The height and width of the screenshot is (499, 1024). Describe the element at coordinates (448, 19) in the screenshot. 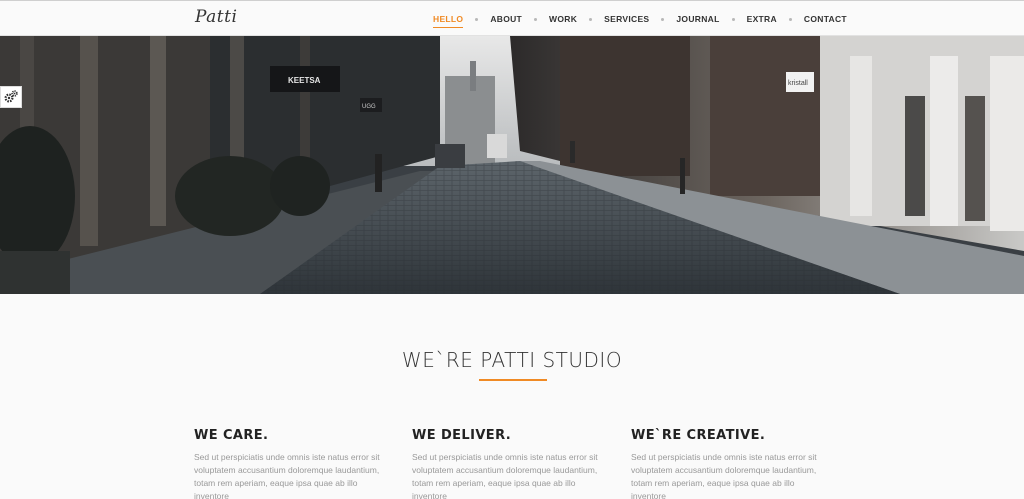

I see `nav-item-hello: HELLO` at that location.